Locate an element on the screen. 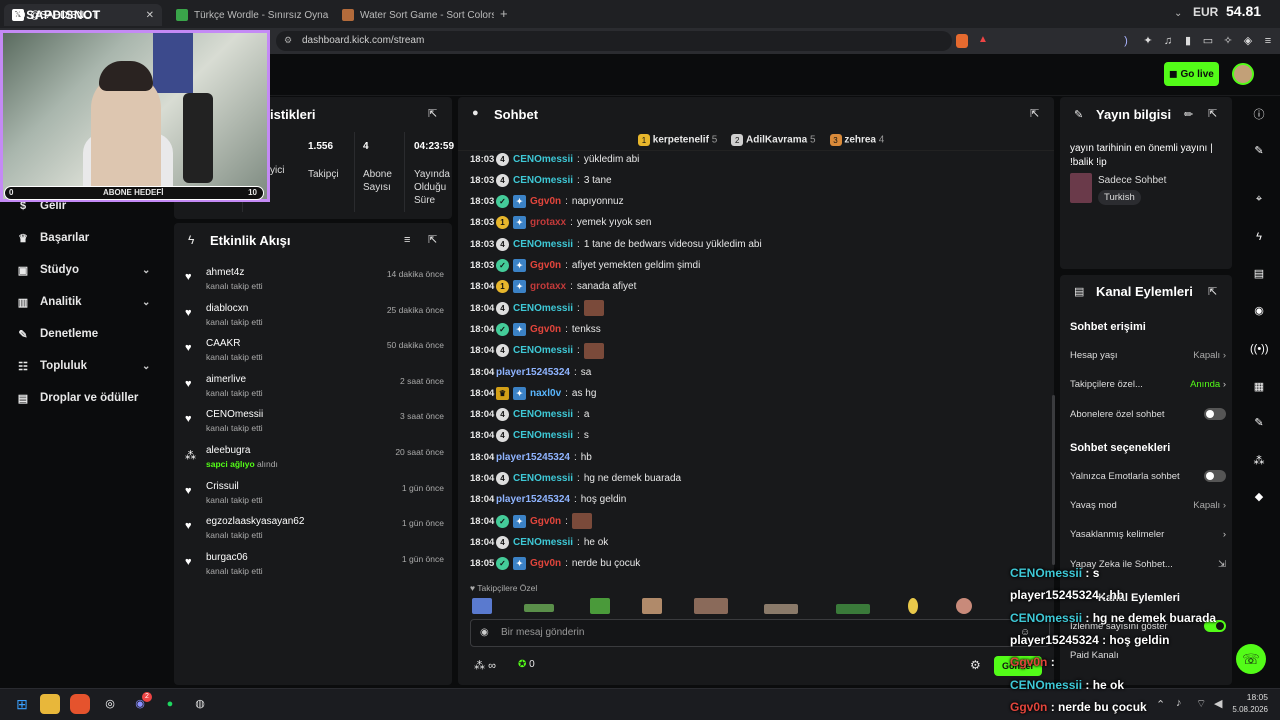  chat-message: 18:05 ✓ ✦ Ggv0n: nerde bu çocuk is located at coordinates (555, 564).